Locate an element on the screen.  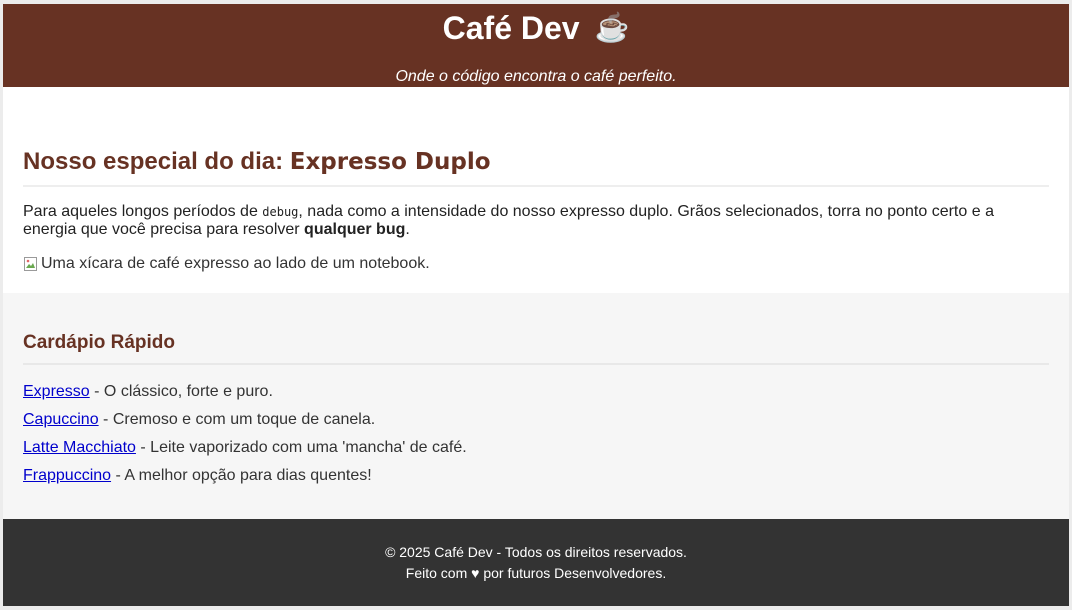
desc-text-1: Para aqueles longos períodos de is located at coordinates (143, 211).